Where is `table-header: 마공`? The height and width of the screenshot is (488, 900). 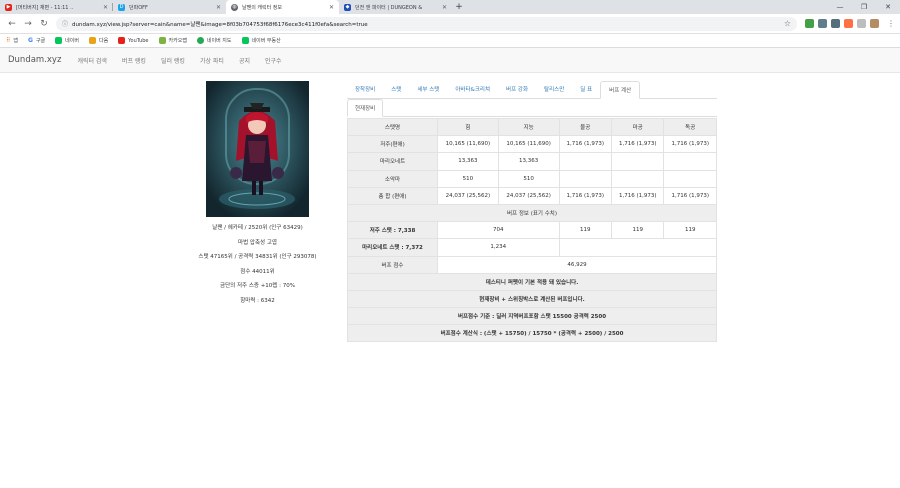 table-header: 마공 is located at coordinates (637, 127).